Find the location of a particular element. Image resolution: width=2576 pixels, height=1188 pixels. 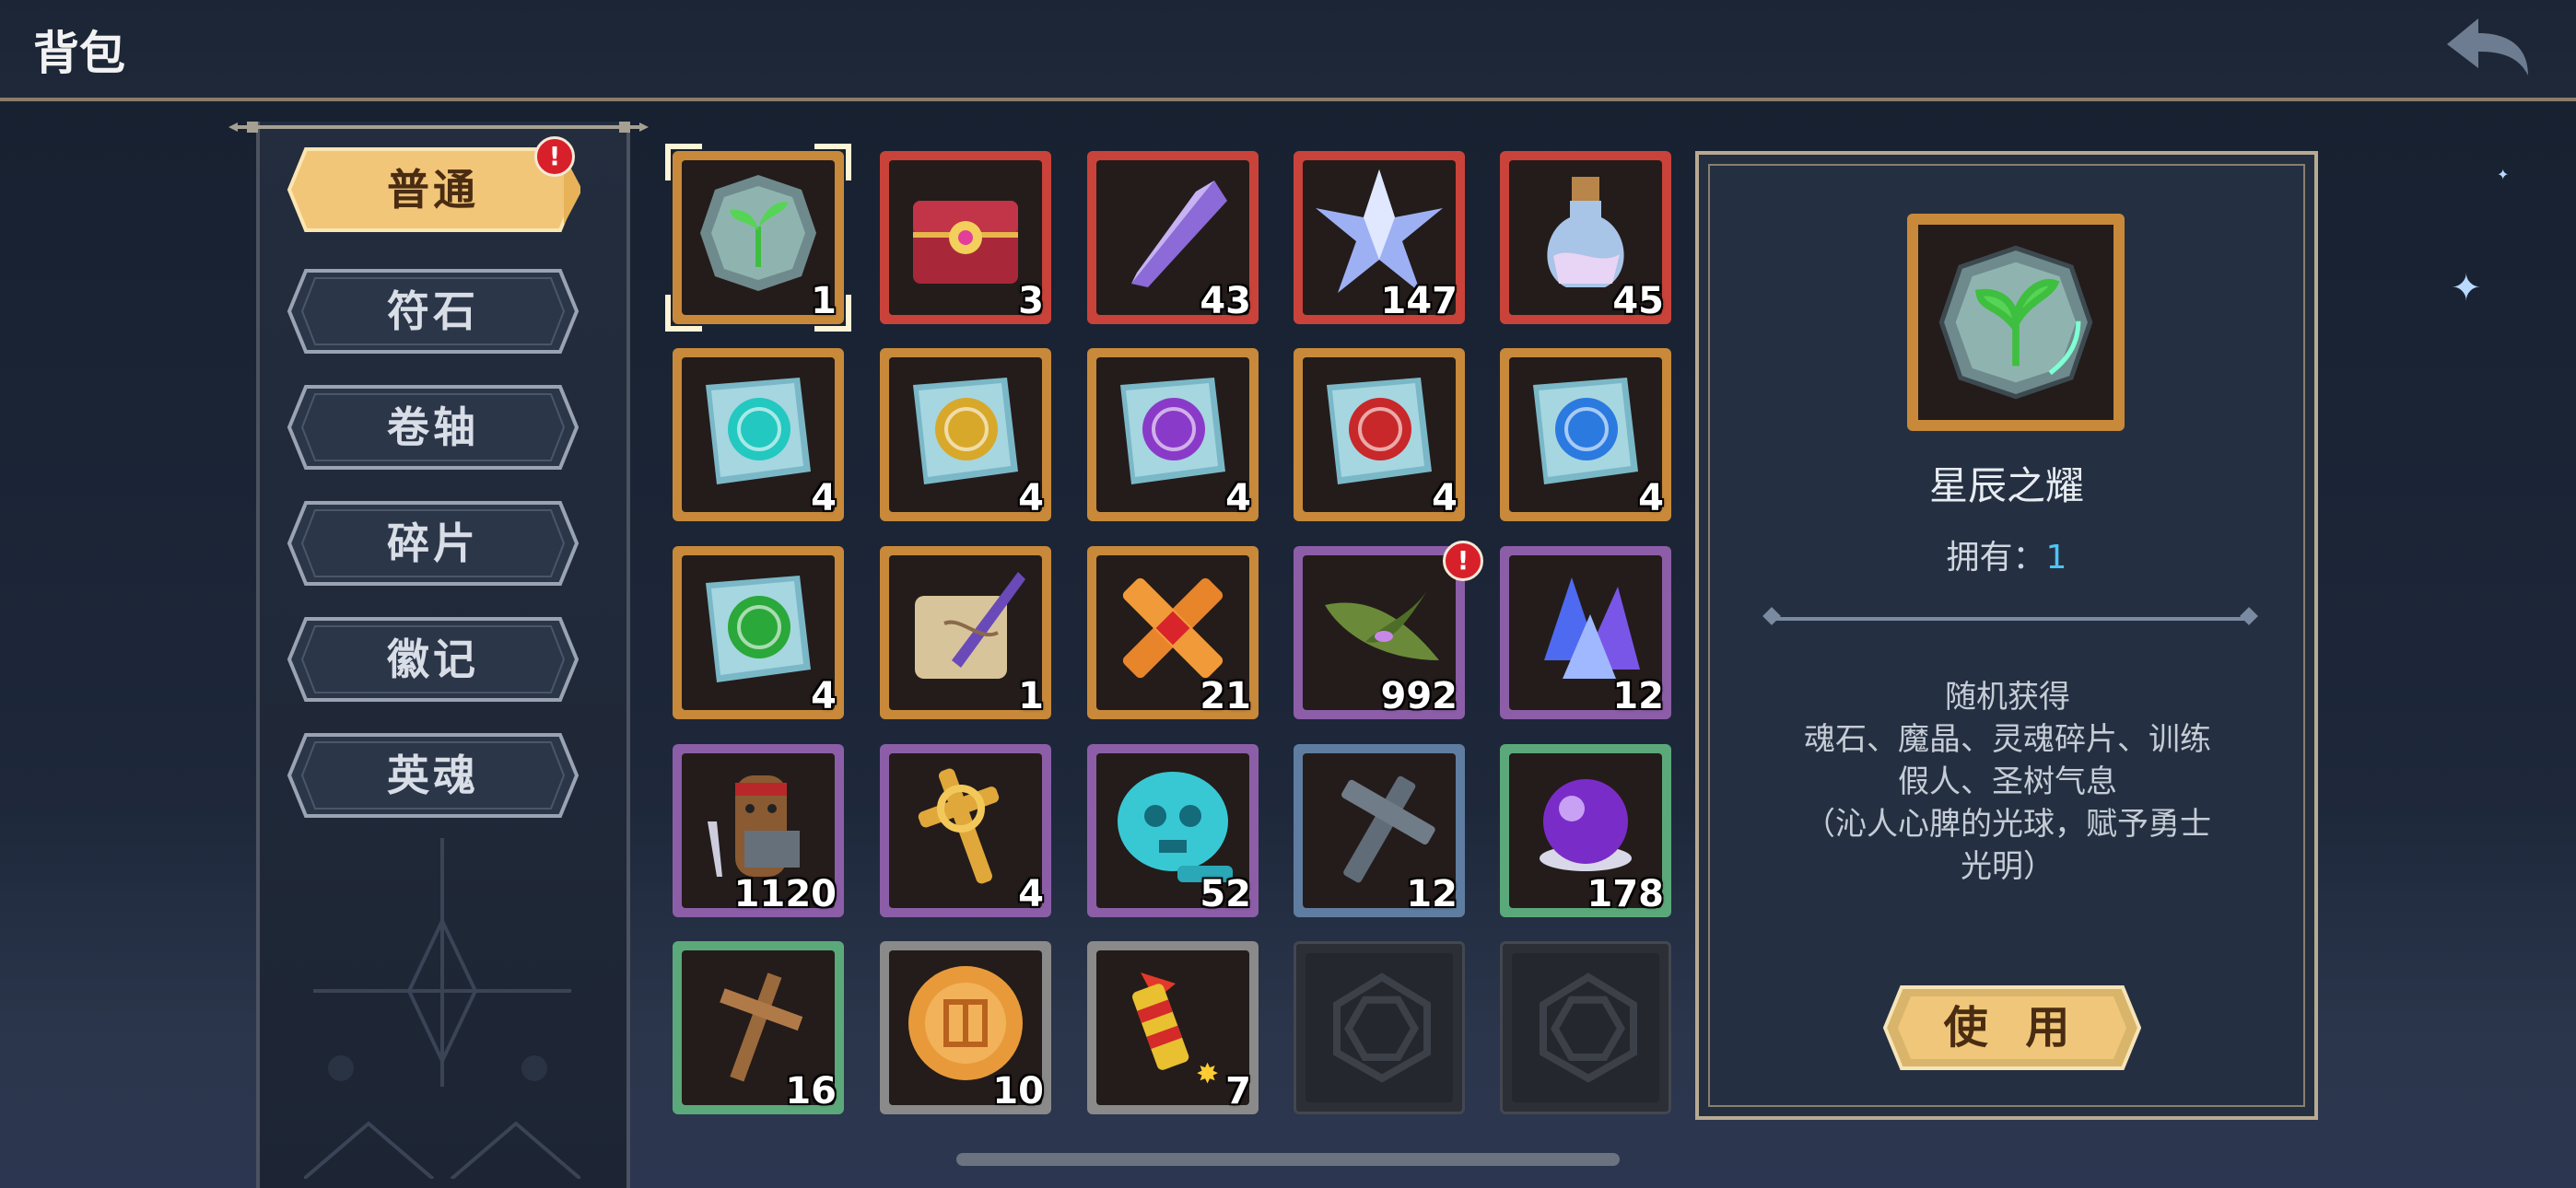

item-quantity: 10 is located at coordinates (1018, 1091).